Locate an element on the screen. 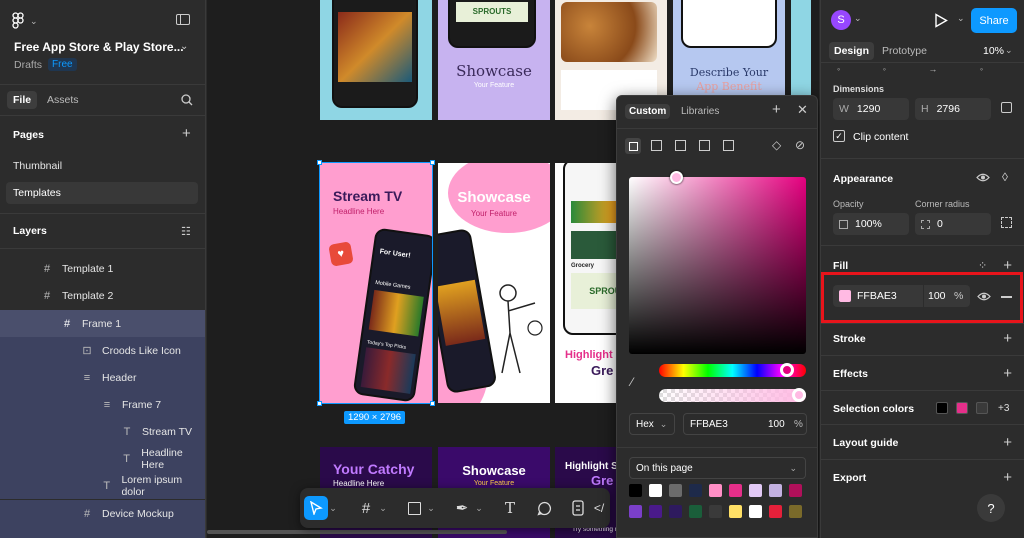  text-tool-icon: T is located at coordinates (510, 508).